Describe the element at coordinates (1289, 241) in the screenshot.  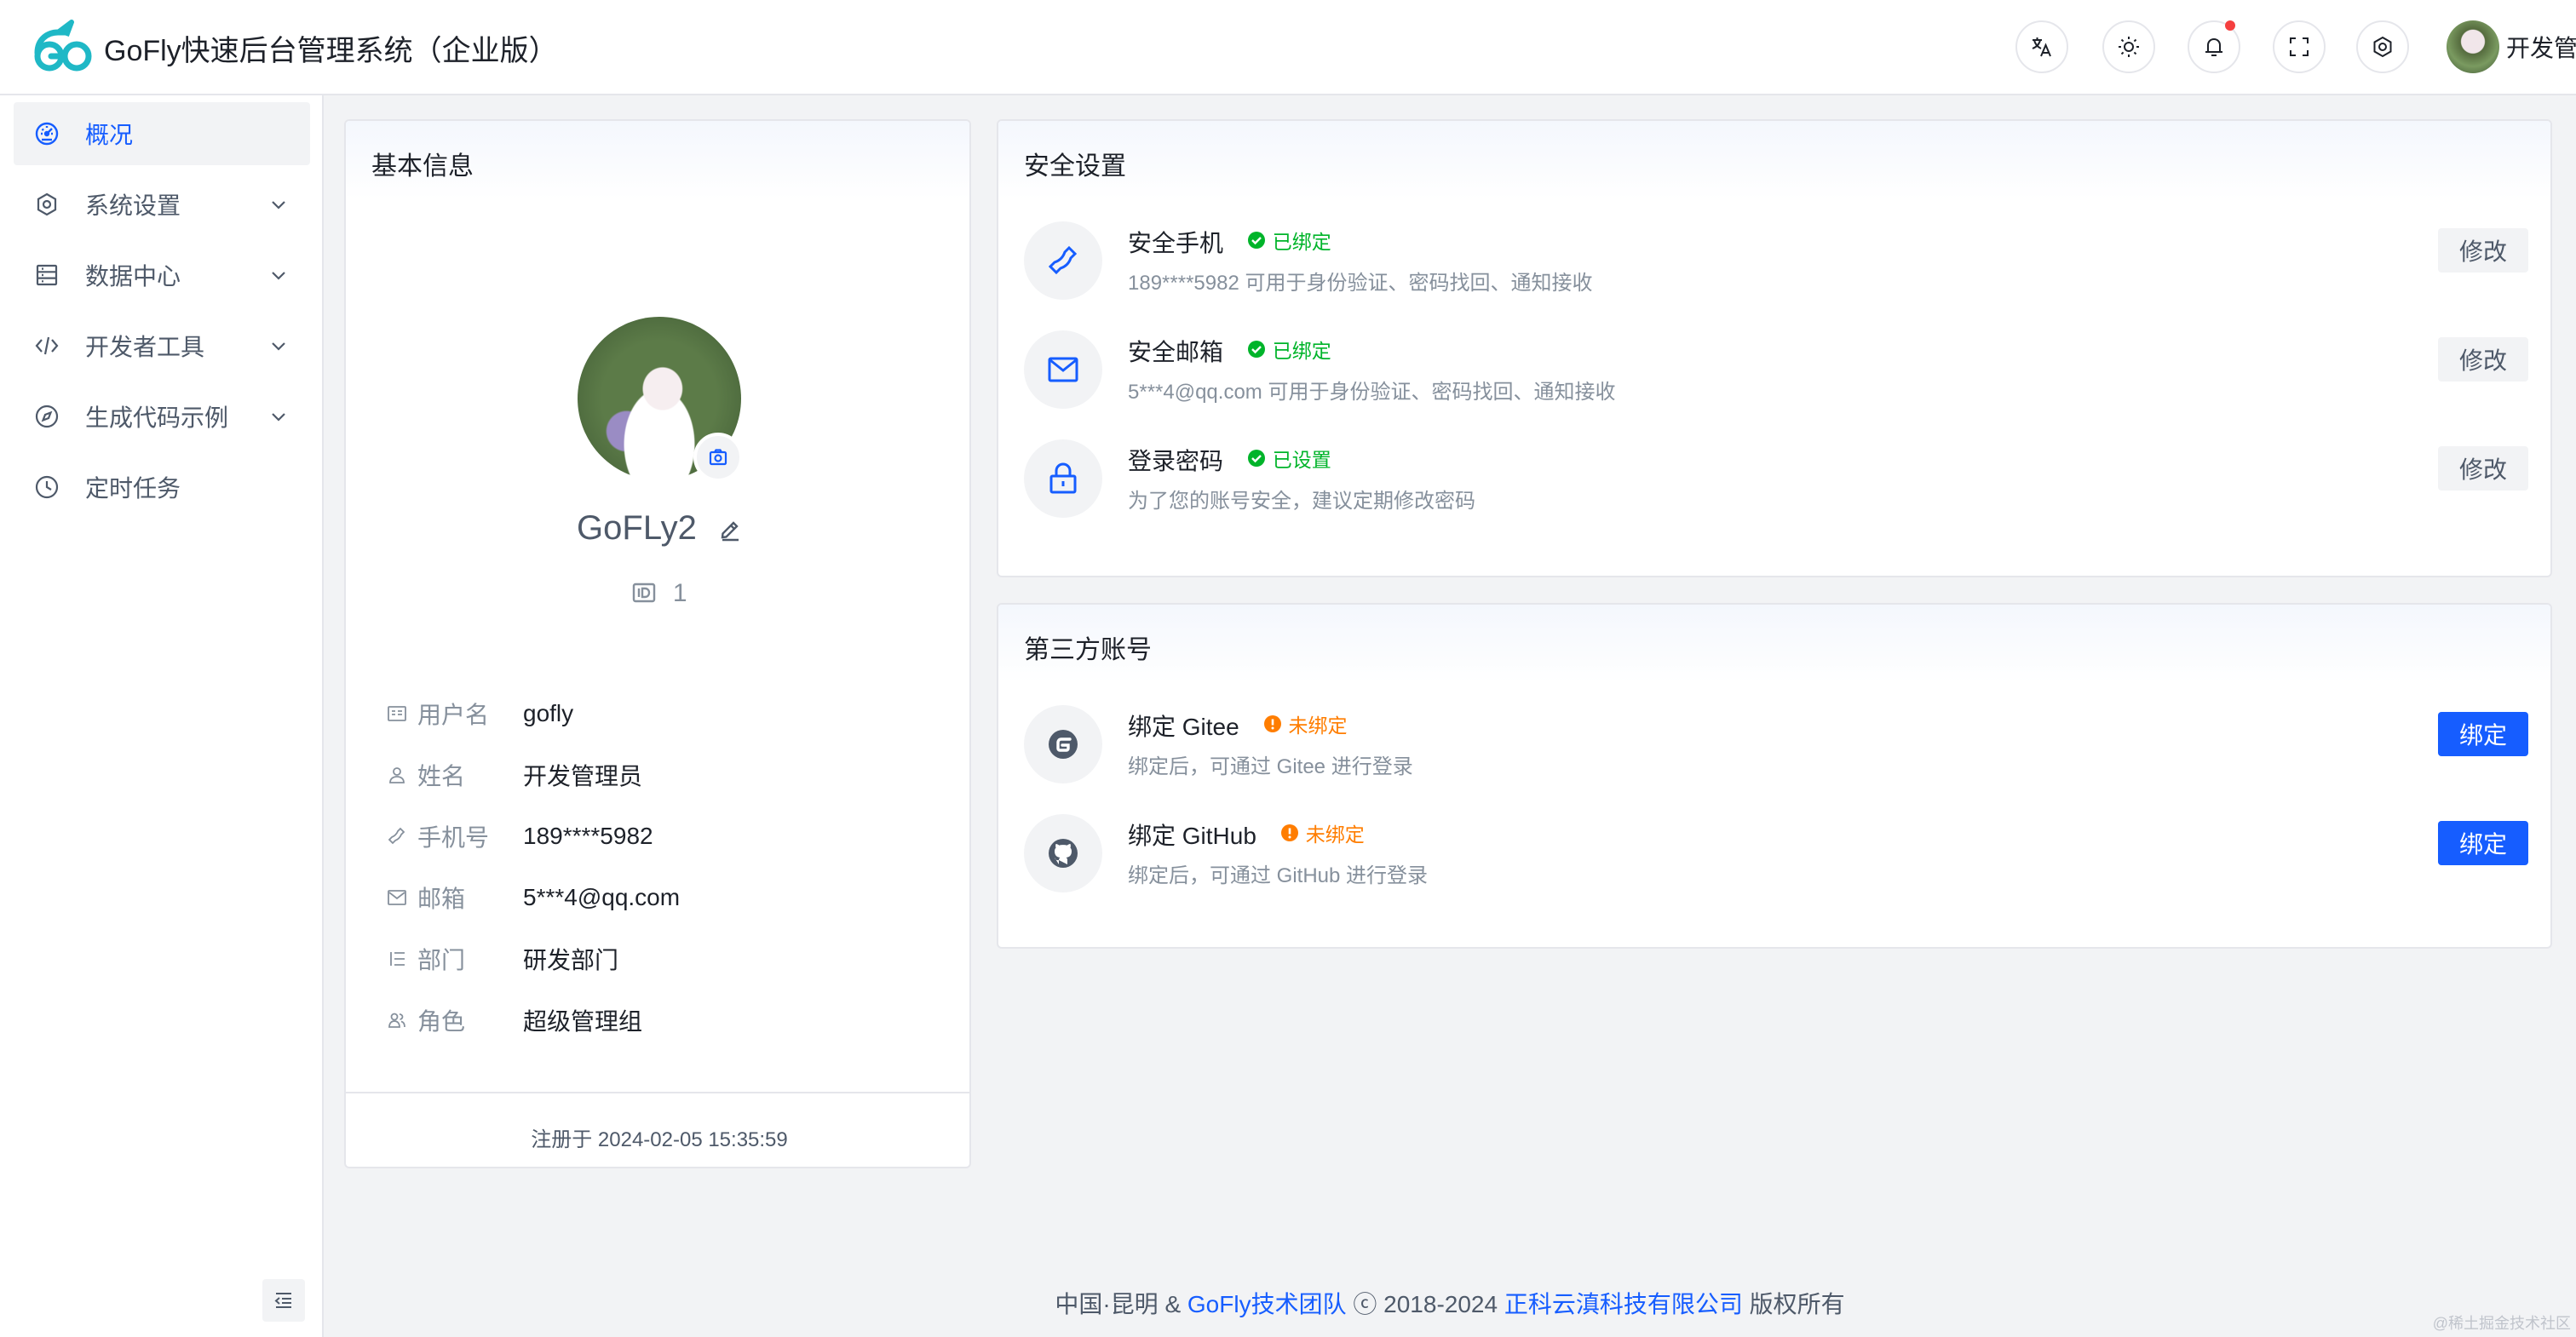
I see `status-badge: 已绑定` at that location.